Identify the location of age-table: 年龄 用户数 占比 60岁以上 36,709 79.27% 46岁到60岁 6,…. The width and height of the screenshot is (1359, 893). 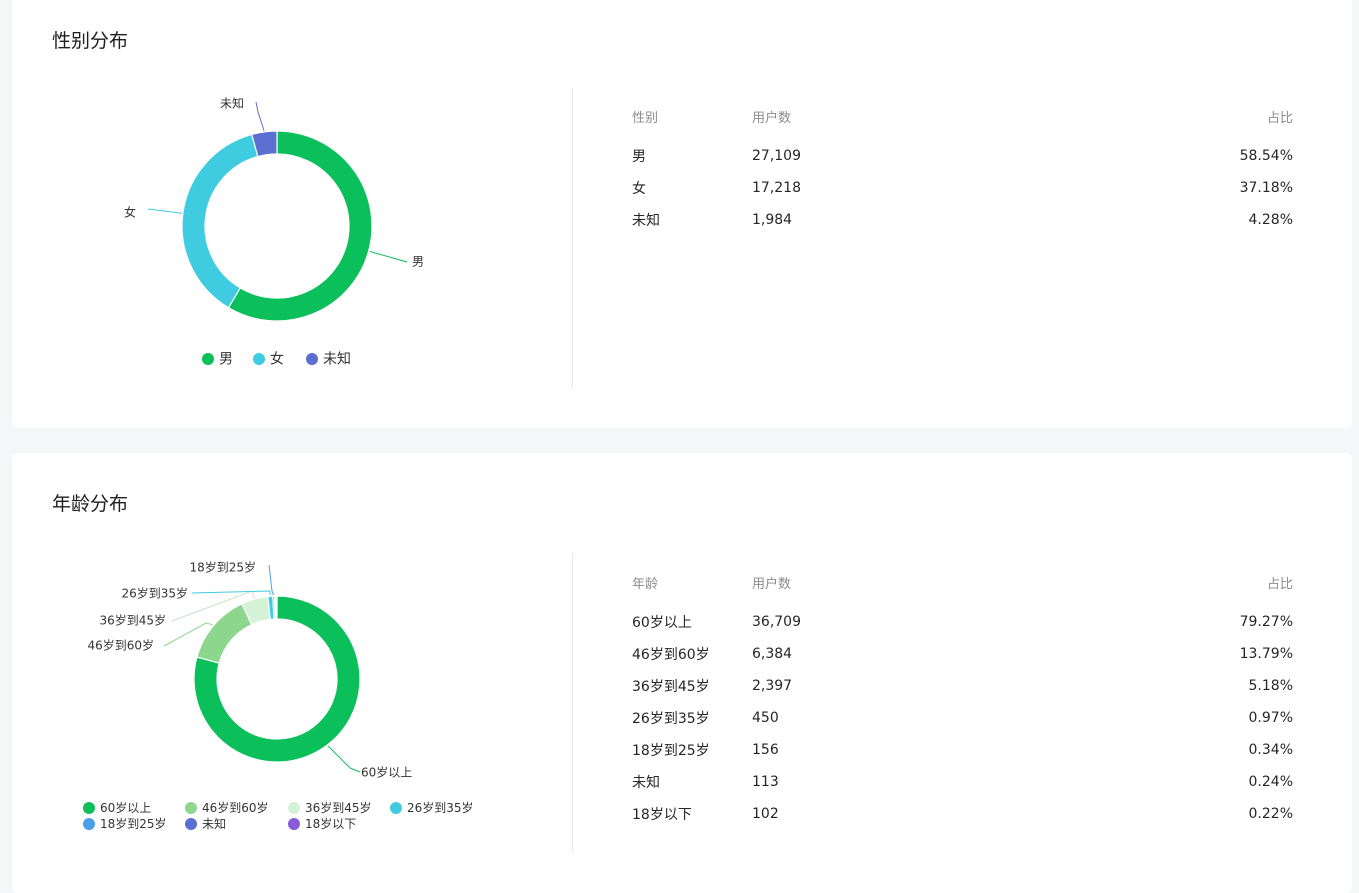
(962, 700).